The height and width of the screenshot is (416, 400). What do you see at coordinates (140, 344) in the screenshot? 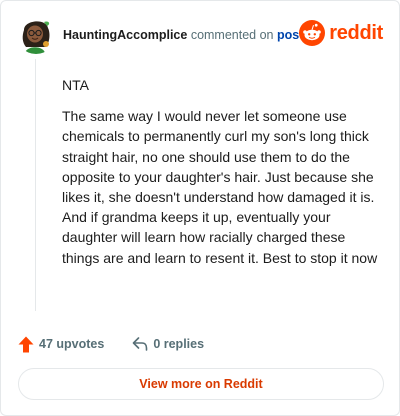
I see `reply-icon` at bounding box center [140, 344].